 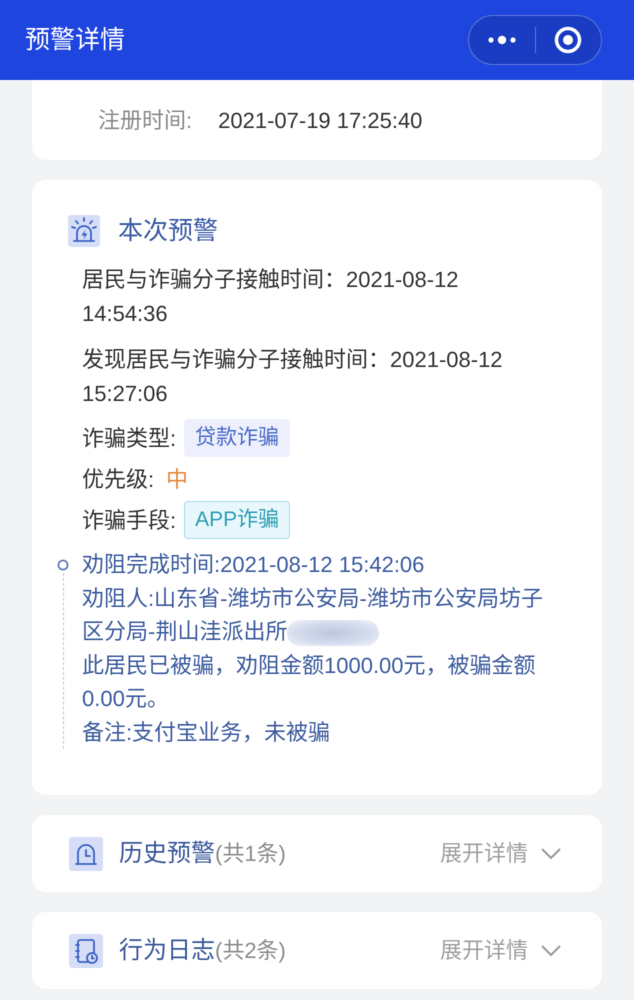 I want to click on circle-dot-icon, so click(x=568, y=40).